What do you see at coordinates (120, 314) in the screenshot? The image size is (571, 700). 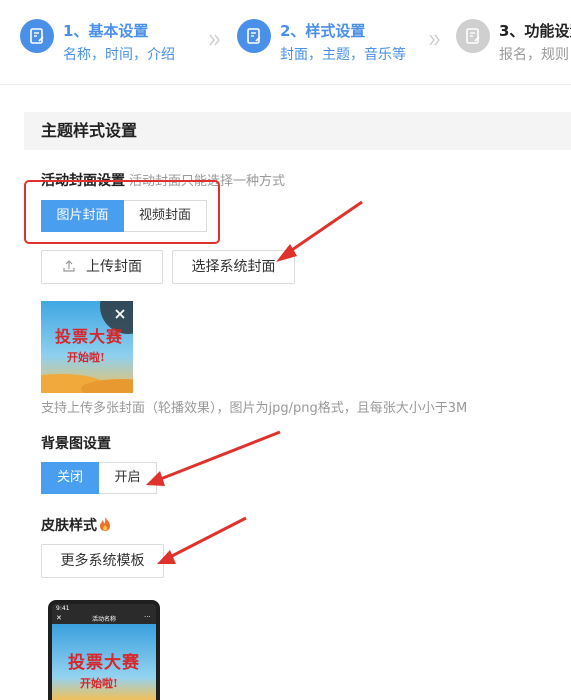 I see `close-icon` at bounding box center [120, 314].